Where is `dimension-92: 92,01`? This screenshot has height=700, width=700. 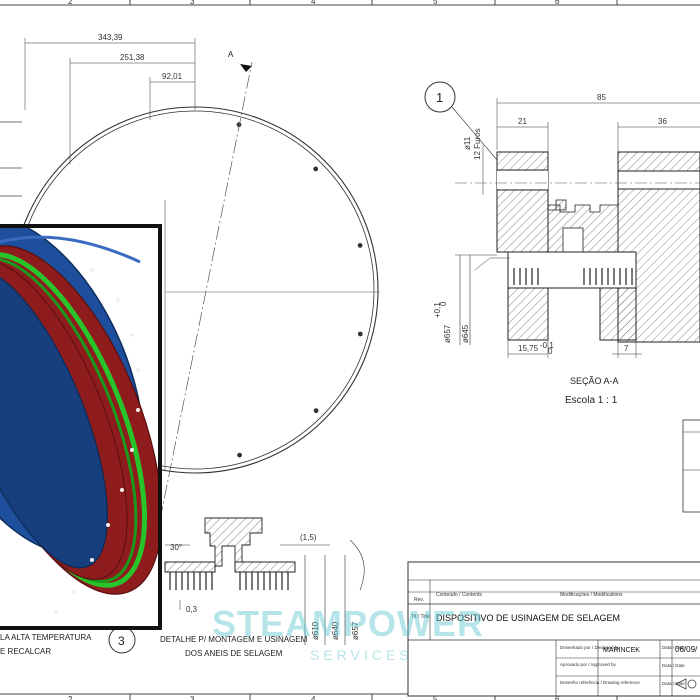
dimension-92: 92,01 is located at coordinates (172, 76).